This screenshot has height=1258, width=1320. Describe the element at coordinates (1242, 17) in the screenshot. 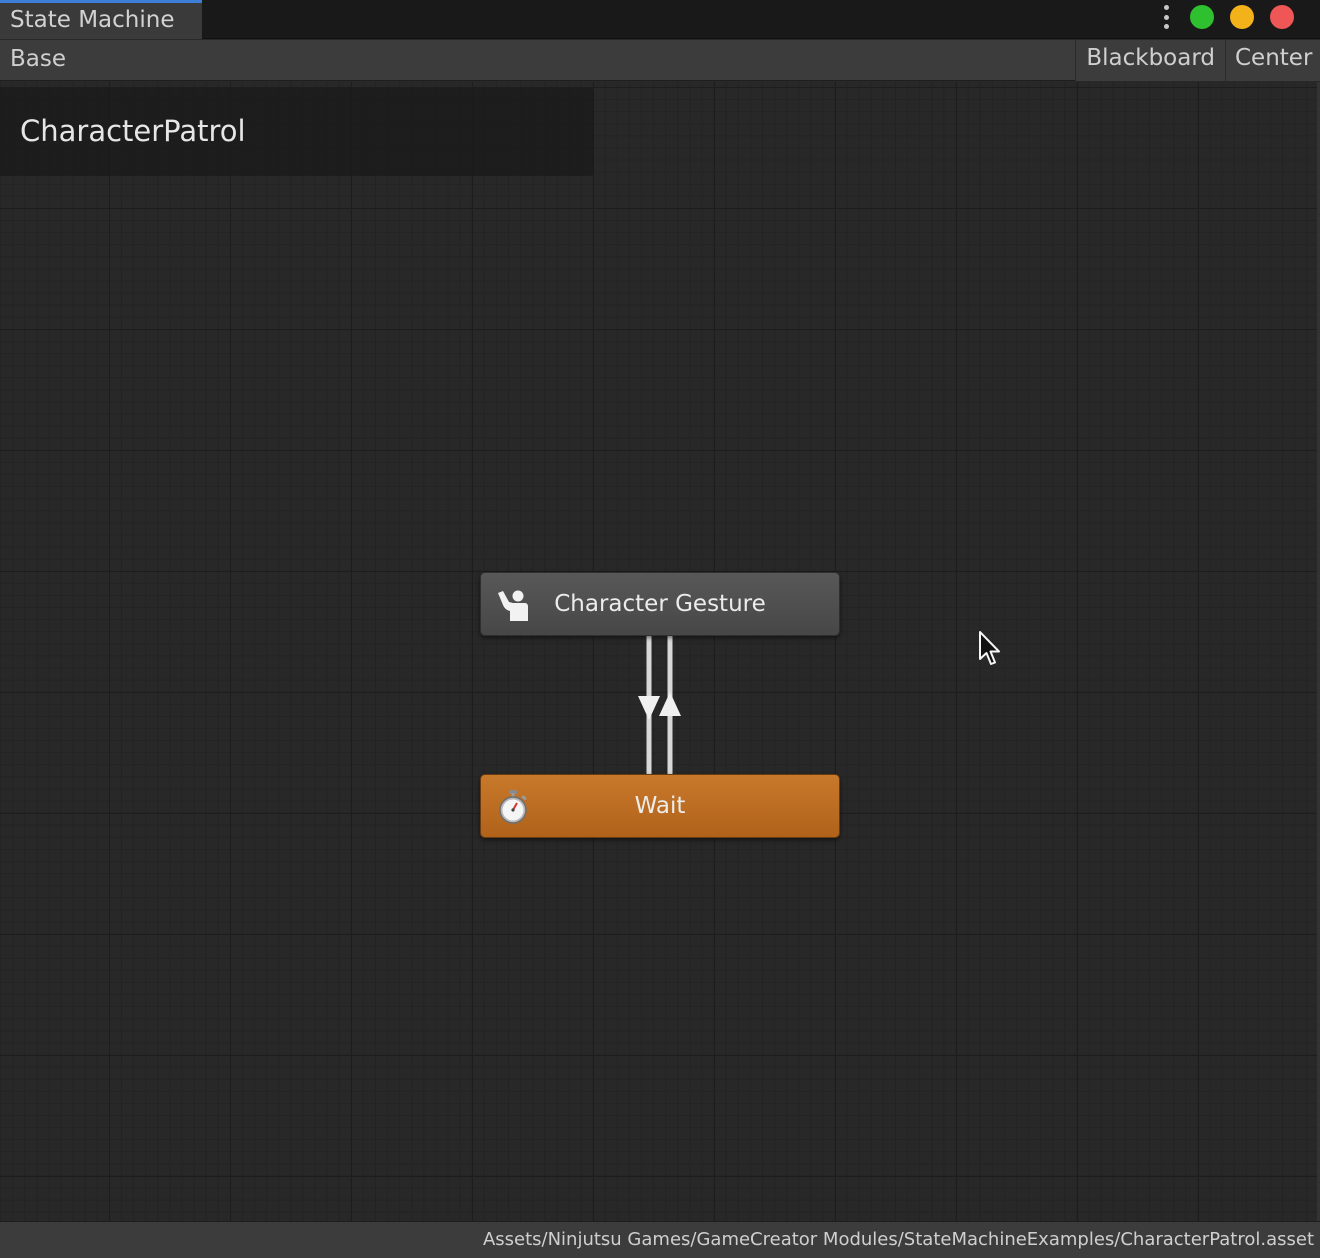

I see `minimize-button` at that location.